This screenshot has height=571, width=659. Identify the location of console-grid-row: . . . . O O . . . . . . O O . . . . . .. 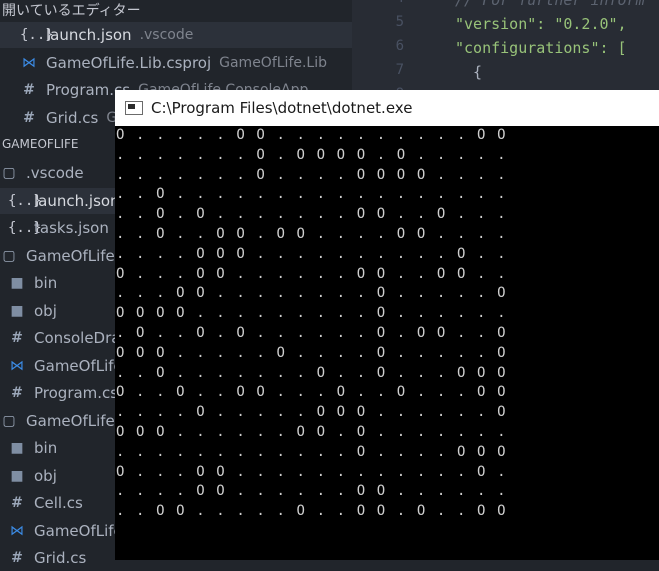
(312, 491).